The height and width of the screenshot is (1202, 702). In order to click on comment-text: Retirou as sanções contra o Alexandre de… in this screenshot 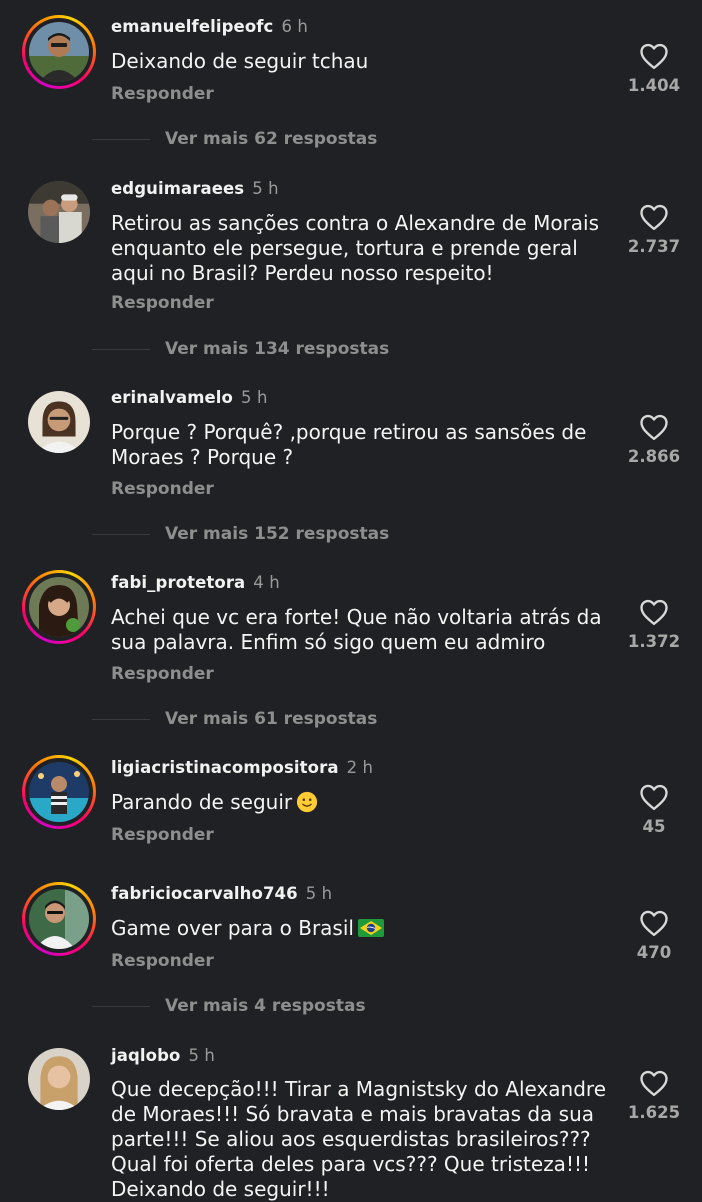, I will do `click(355, 248)`.